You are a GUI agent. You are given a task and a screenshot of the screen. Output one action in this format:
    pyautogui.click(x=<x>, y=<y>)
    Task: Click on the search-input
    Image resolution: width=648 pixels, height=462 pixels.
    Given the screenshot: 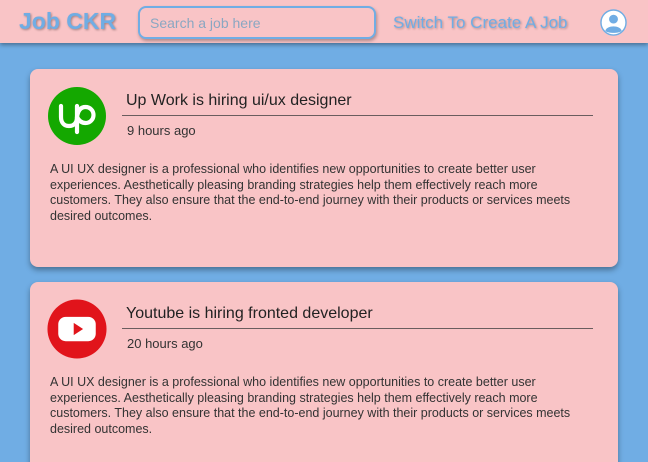 What is the action you would take?
    pyautogui.click(x=257, y=22)
    